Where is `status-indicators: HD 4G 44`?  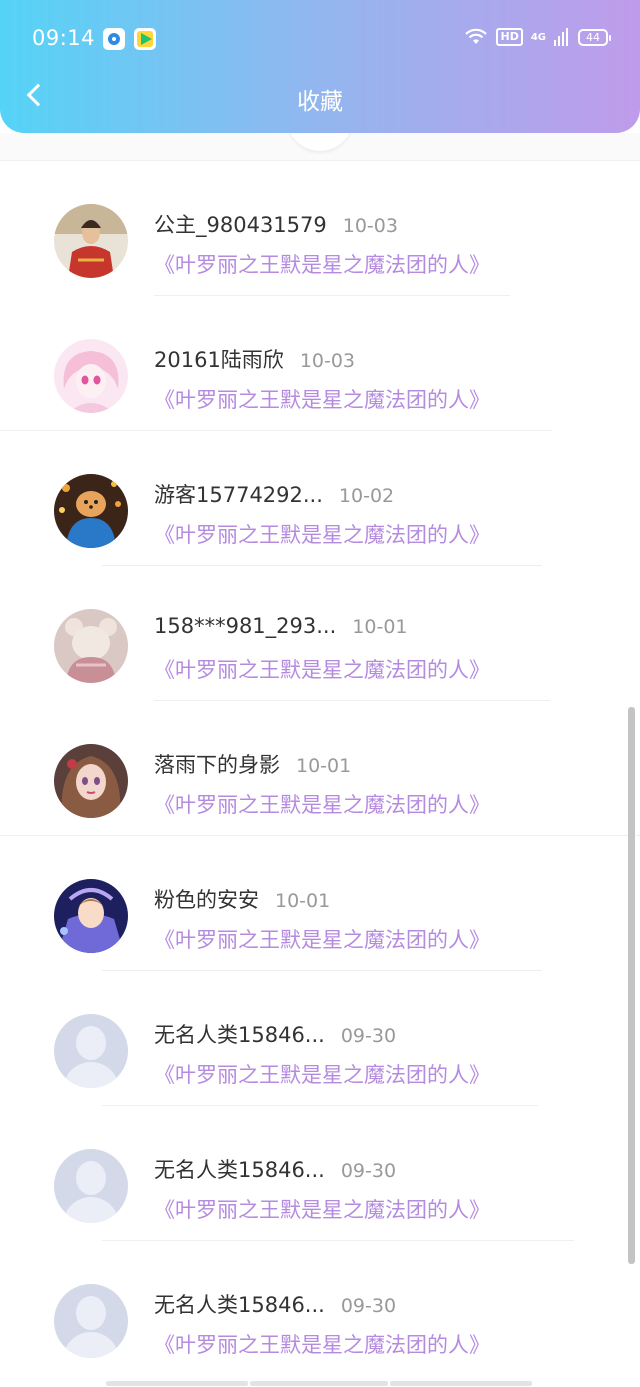
status-indicators: HD 4G 44 is located at coordinates (537, 37).